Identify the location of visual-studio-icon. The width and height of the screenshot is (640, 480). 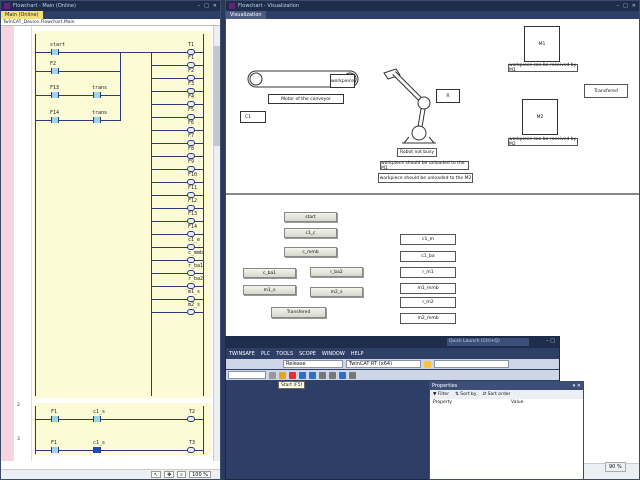
(7, 6).